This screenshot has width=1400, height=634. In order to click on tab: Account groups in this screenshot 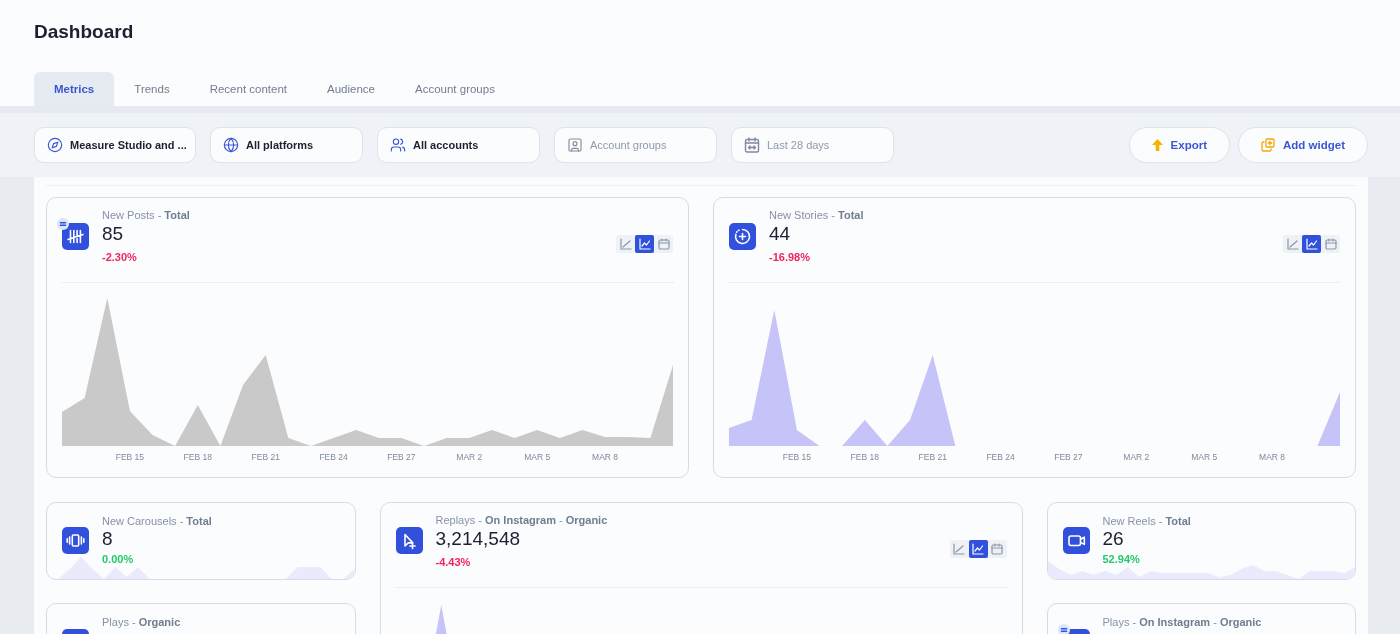, I will do `click(455, 89)`.